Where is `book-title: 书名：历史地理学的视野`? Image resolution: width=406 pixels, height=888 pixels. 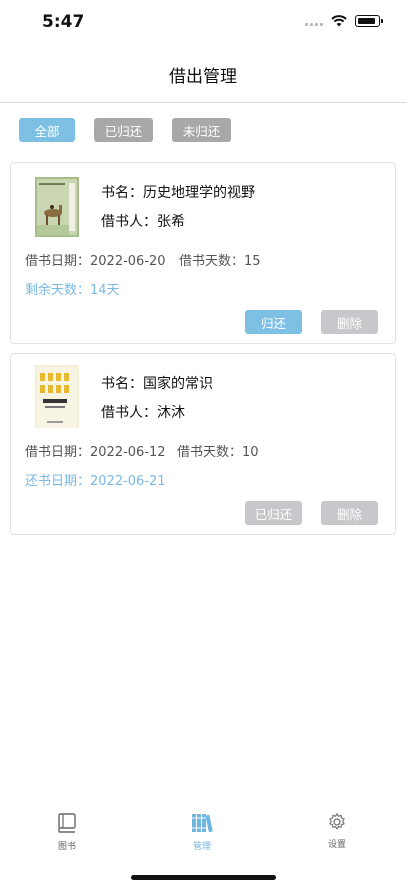 book-title: 书名：历史地理学的视野 is located at coordinates (178, 193).